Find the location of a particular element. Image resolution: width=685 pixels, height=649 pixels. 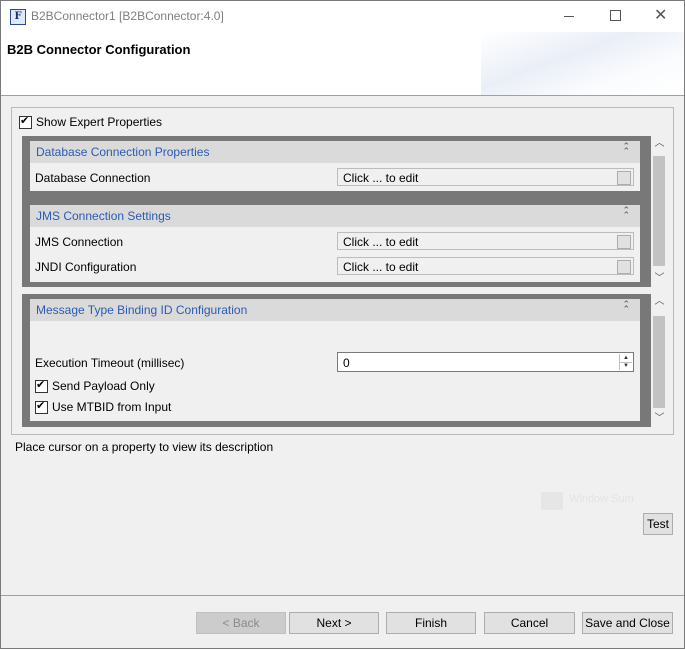

send-payload-checkbox: ✔ is located at coordinates (41, 385).